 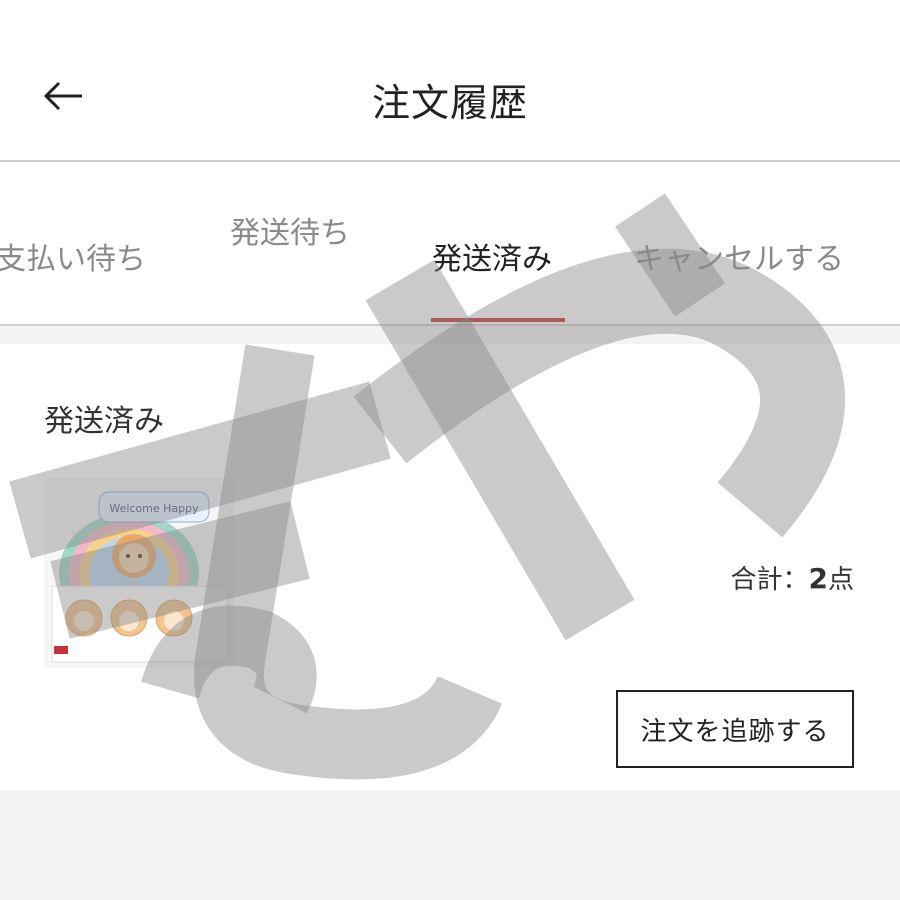 I want to click on tab-cancel: キャンセルする, so click(x=739, y=256).